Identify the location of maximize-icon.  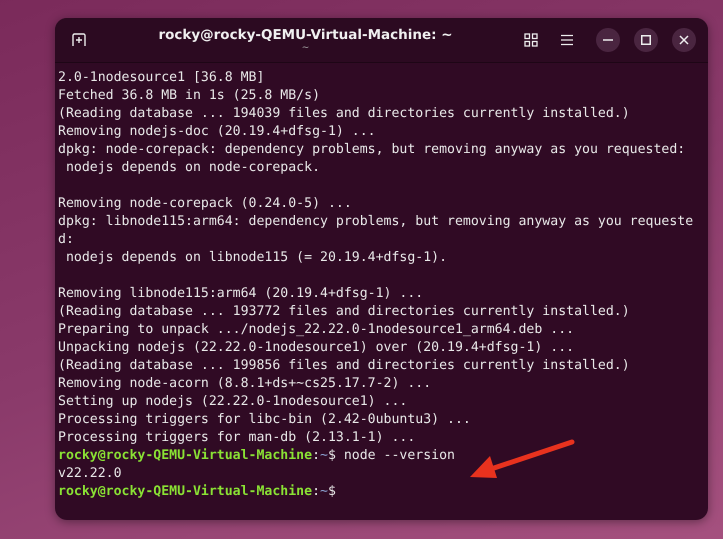
(646, 40).